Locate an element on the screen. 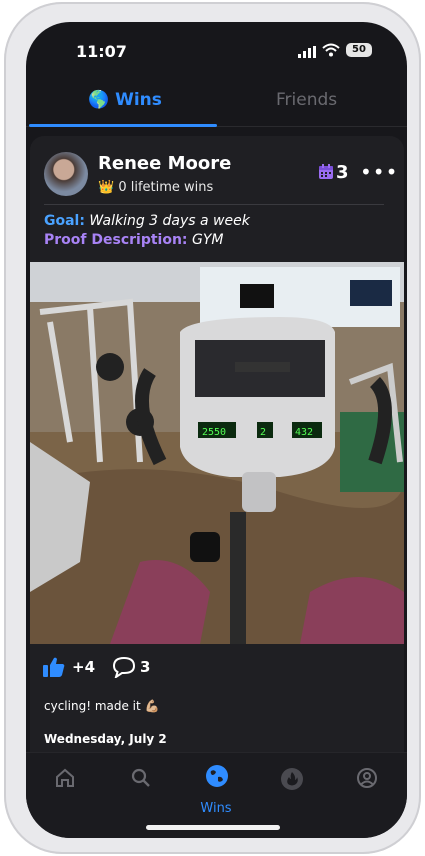 The height and width of the screenshot is (856, 425). display-value-1: 2550 is located at coordinates (214, 432).